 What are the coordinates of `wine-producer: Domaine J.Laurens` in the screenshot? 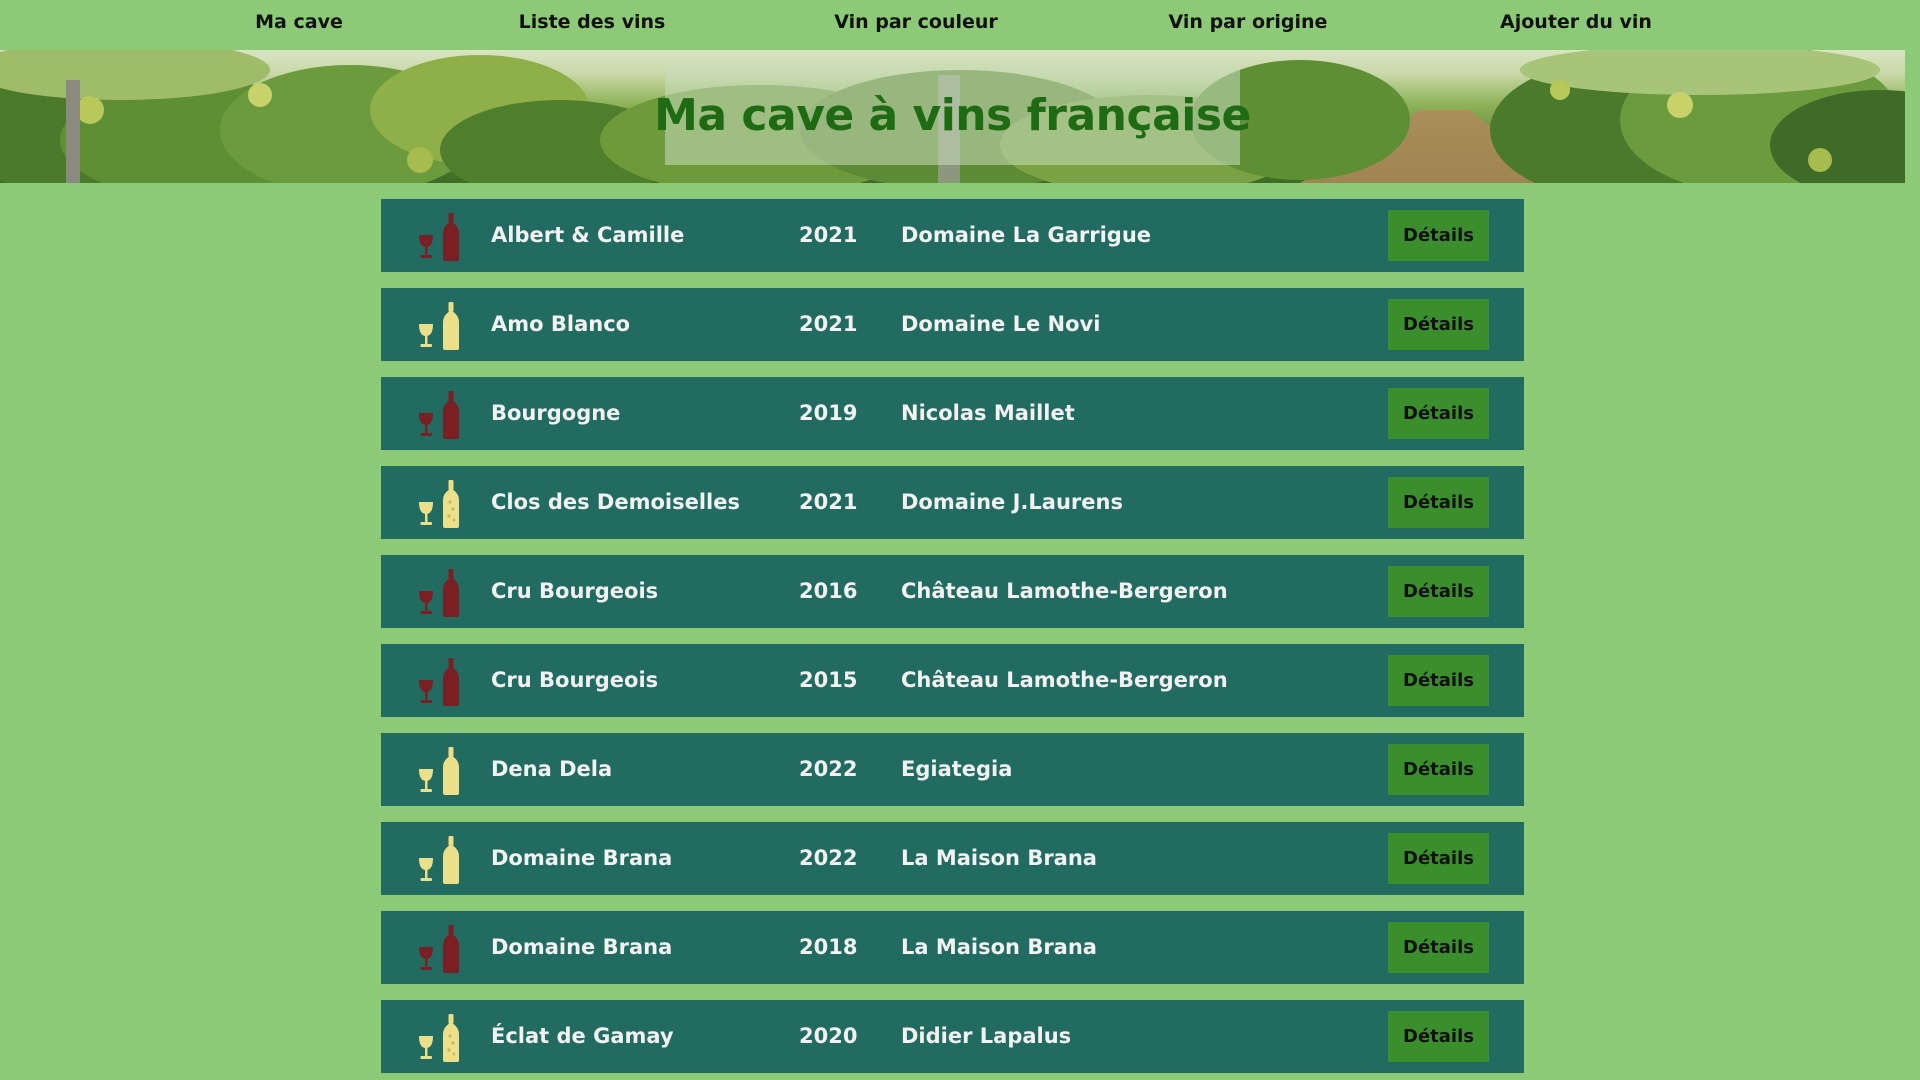 It's located at (1012, 502).